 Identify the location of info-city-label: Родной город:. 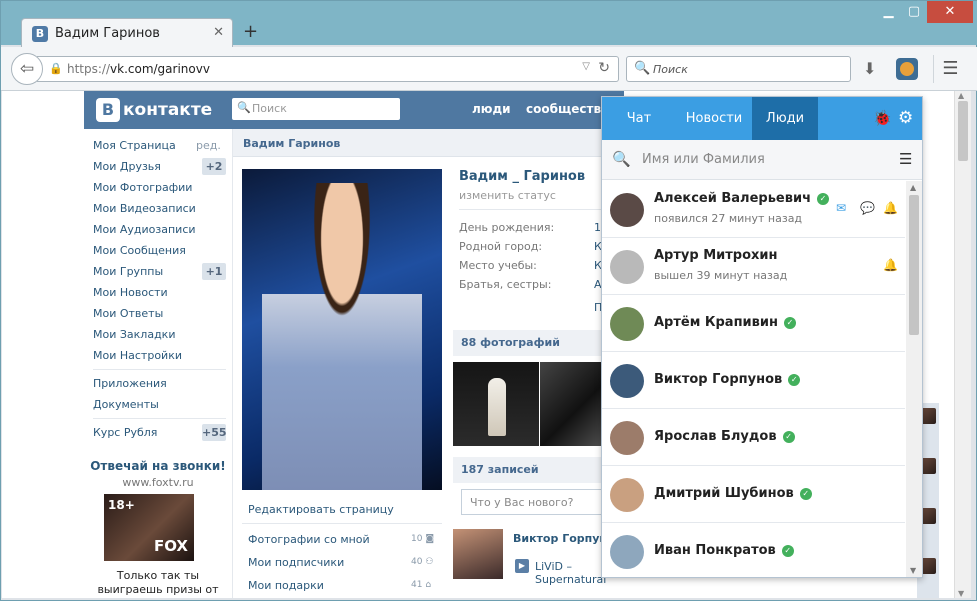
(501, 246).